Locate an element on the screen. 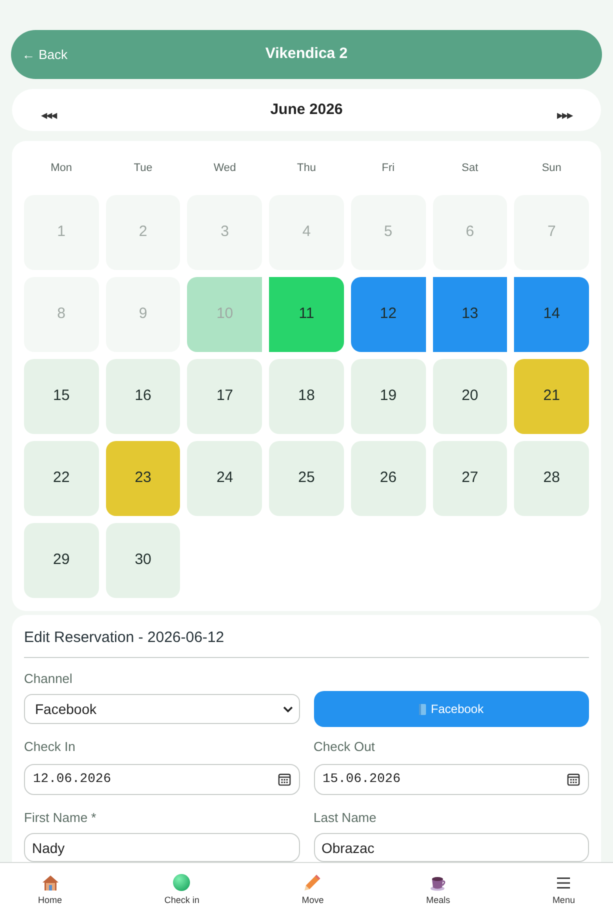 The height and width of the screenshot is (914, 613). text-field: Nady is located at coordinates (162, 847).